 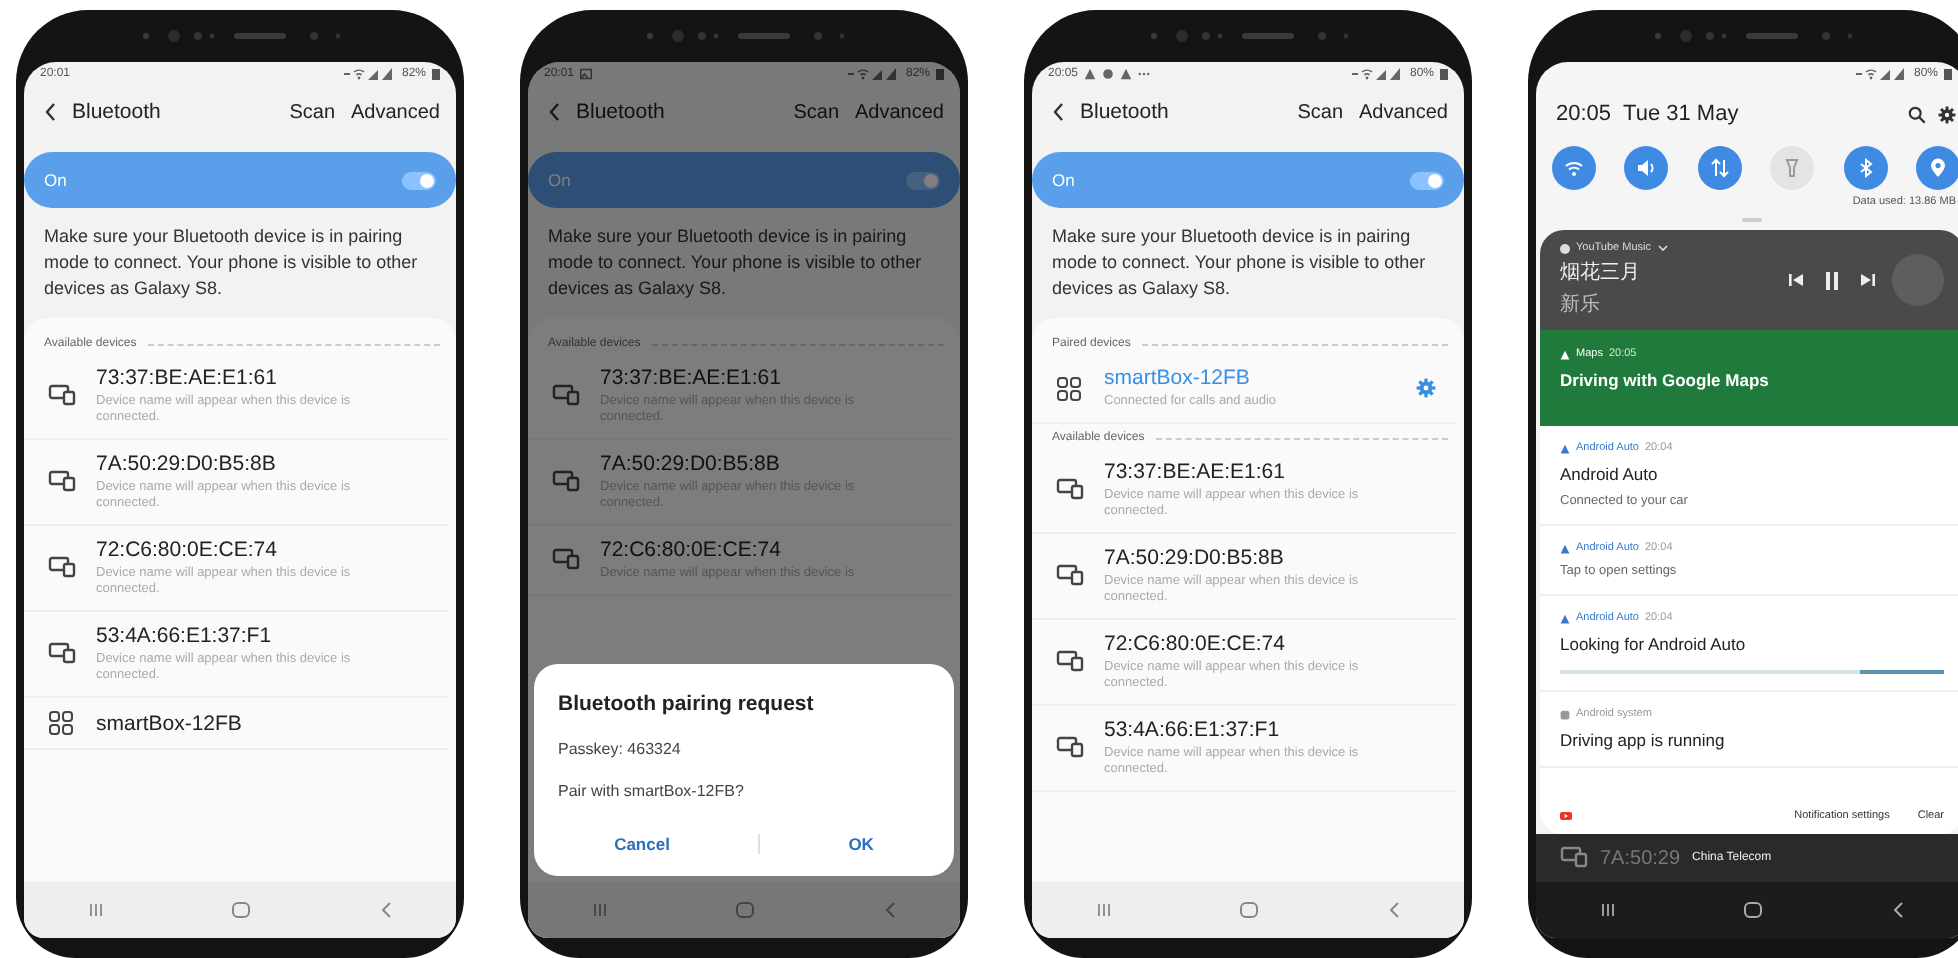 What do you see at coordinates (1566, 816) in the screenshot?
I see `video-icon` at bounding box center [1566, 816].